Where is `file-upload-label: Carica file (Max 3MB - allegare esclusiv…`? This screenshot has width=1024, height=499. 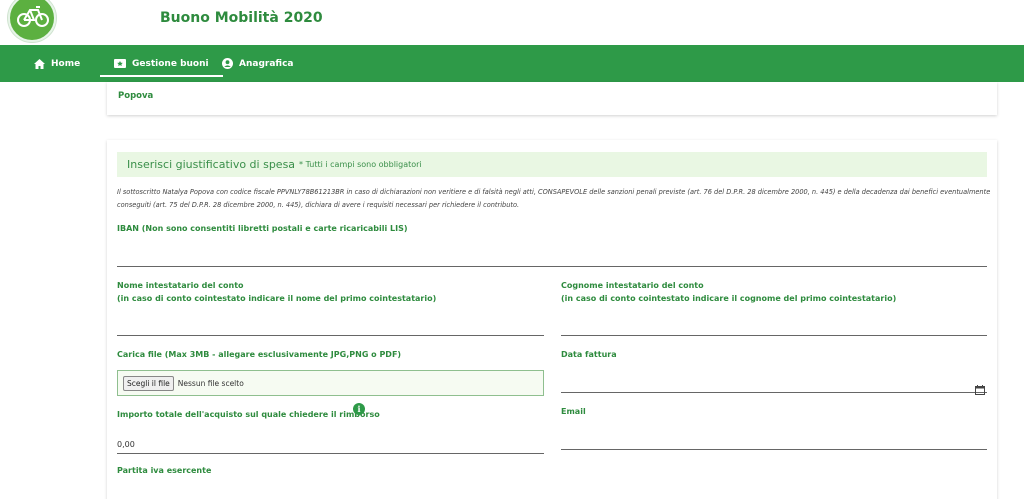
file-upload-label: Carica file (Max 3MB - allegare esclusiv… is located at coordinates (259, 354).